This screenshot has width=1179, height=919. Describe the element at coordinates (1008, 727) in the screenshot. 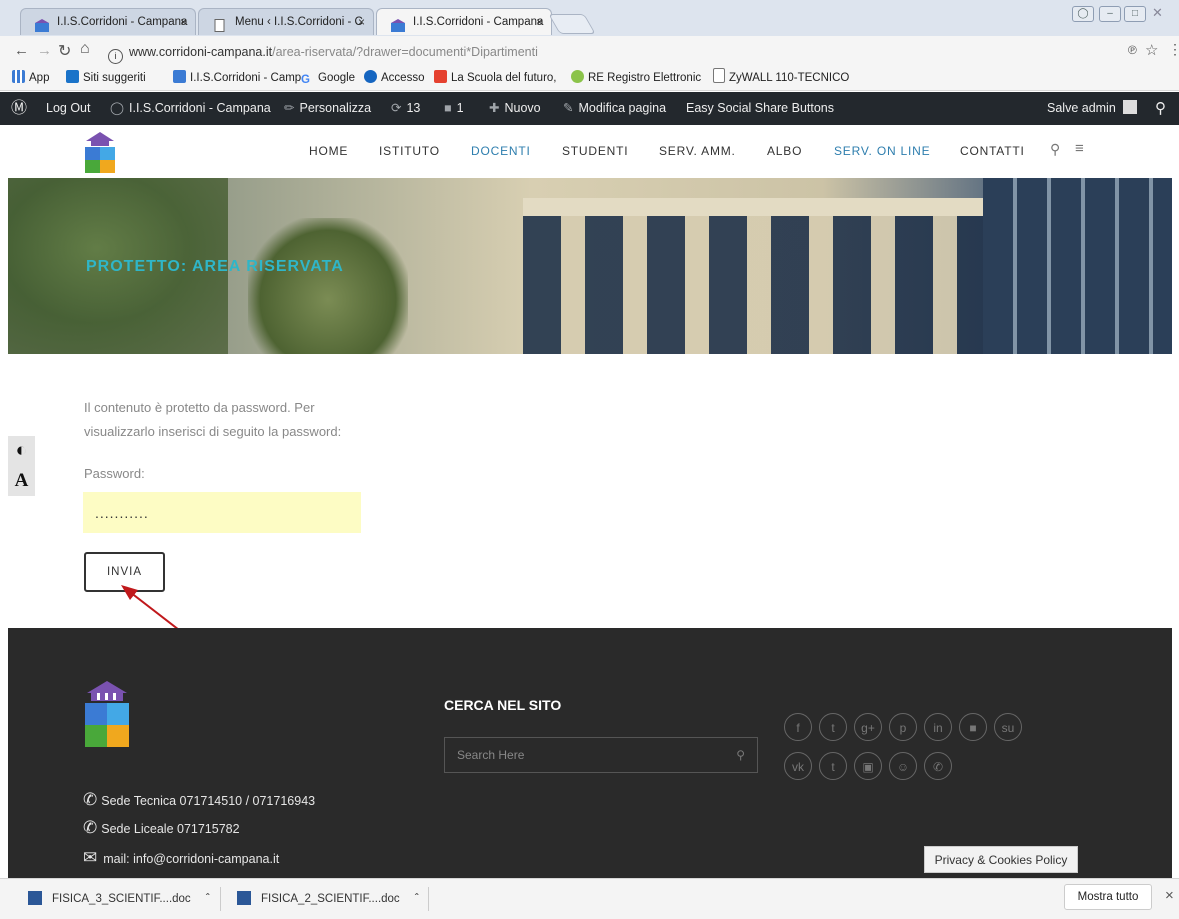

I see `stumbleupon-icon: su` at that location.